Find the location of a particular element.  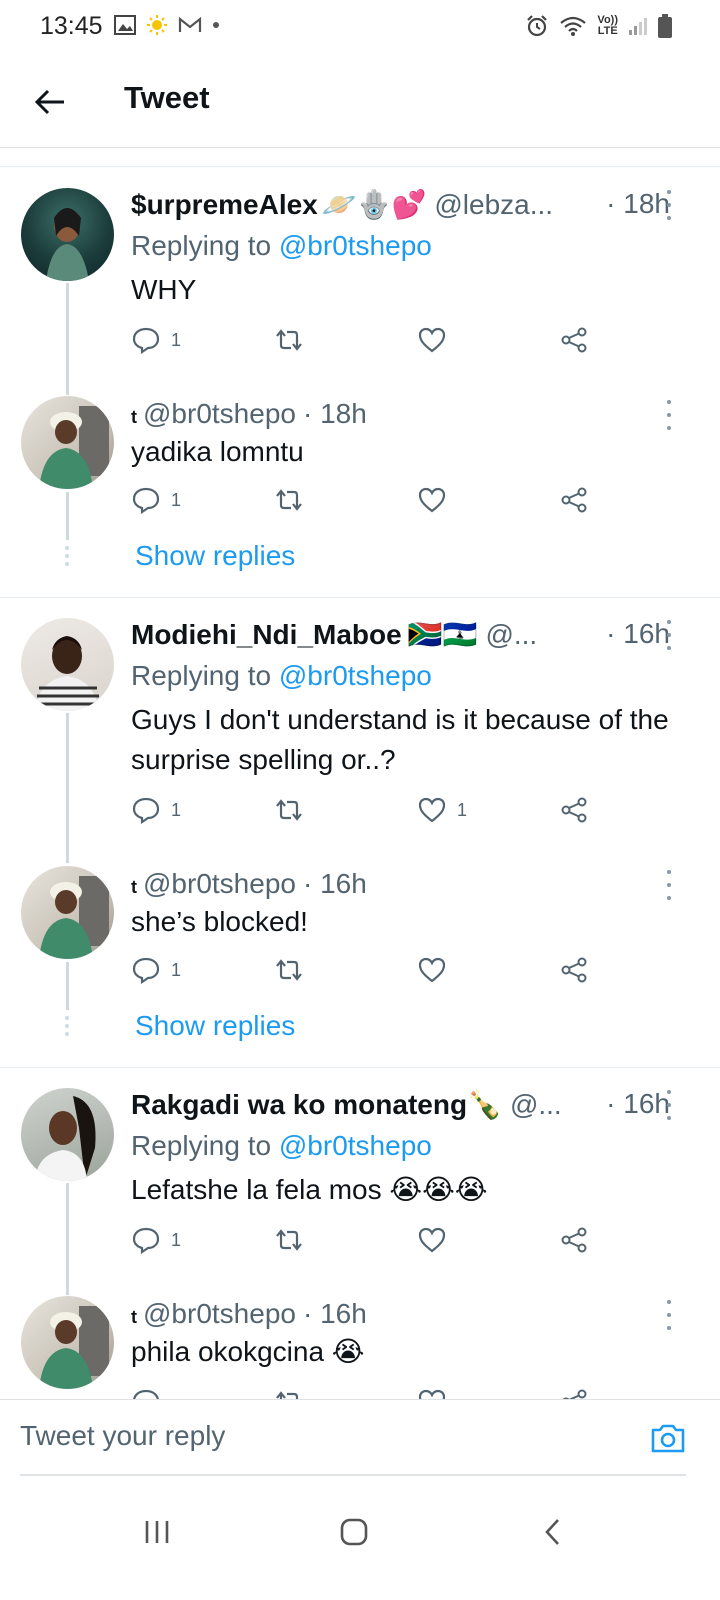

tweet-item: t @br0tshepo · 16h phila okokgcina 😭 is located at coordinates (360, 1338).